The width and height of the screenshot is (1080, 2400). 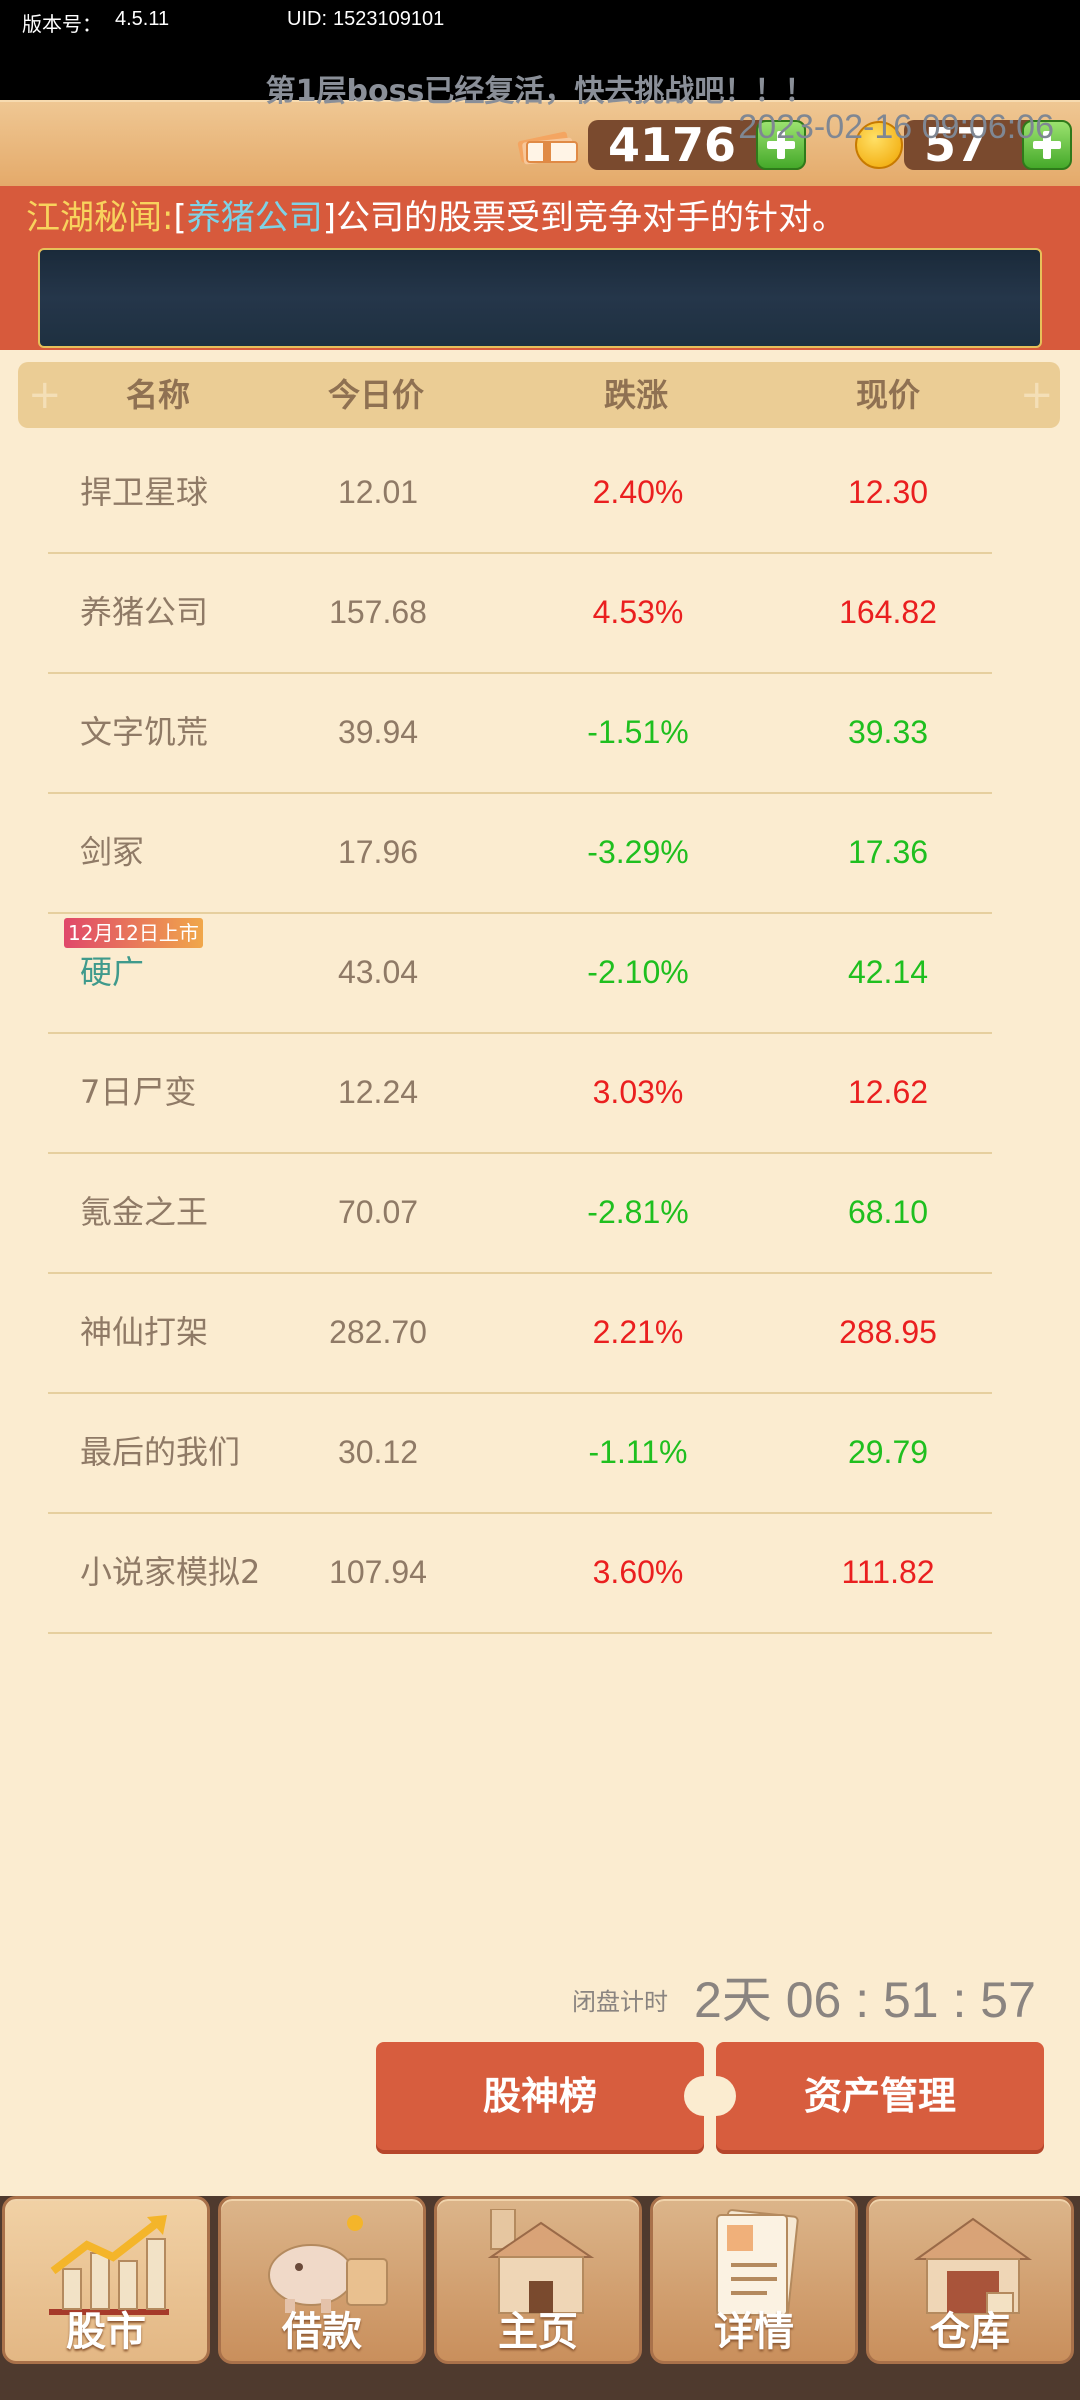 I want to click on current-price: 39.33, so click(x=888, y=732).